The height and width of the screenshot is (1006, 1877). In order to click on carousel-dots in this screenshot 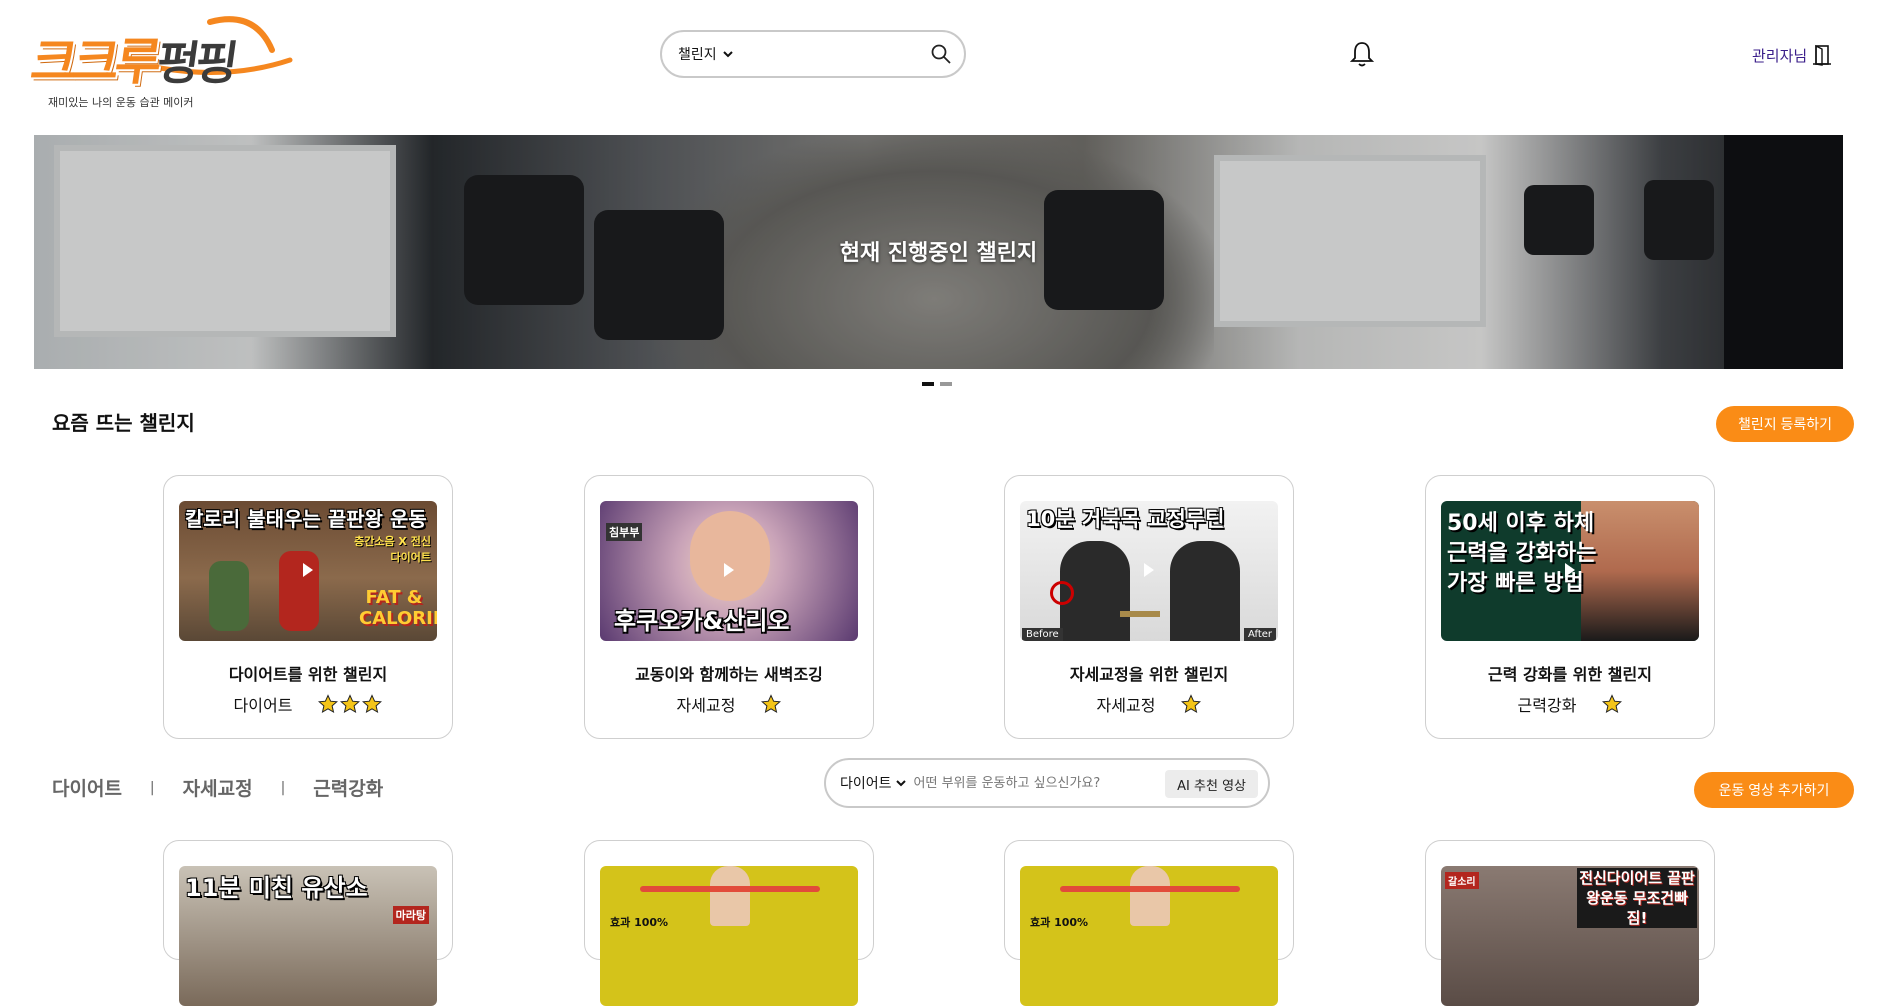, I will do `click(937, 384)`.